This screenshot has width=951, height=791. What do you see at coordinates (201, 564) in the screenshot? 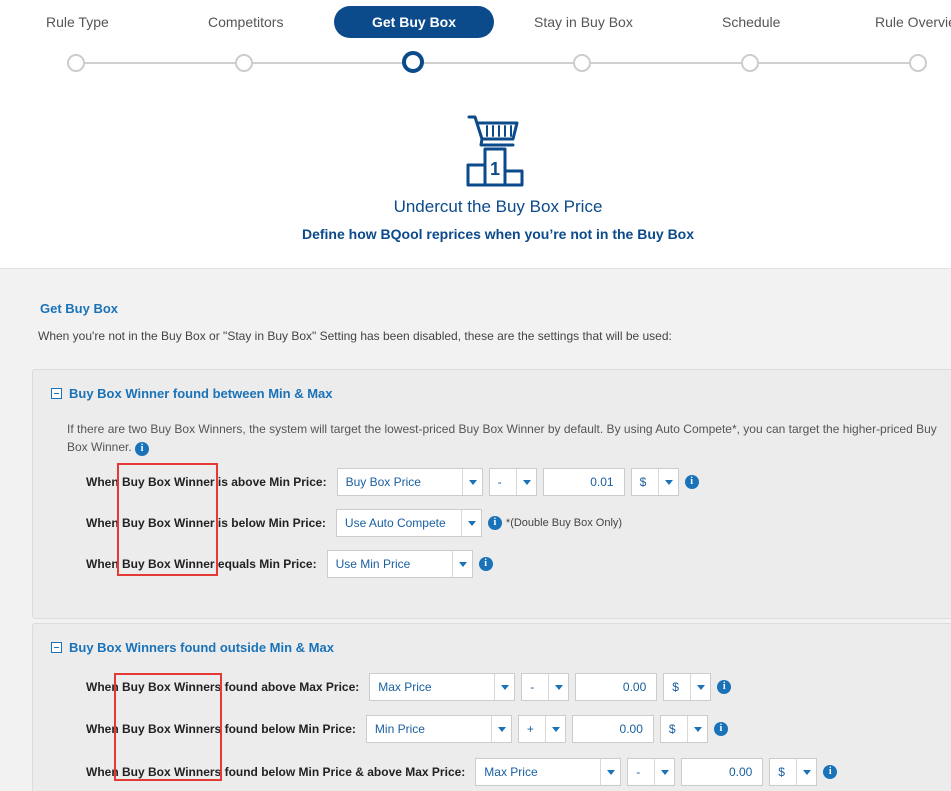
I see `row-label: When Buy Box Winner equals Min Price:` at bounding box center [201, 564].